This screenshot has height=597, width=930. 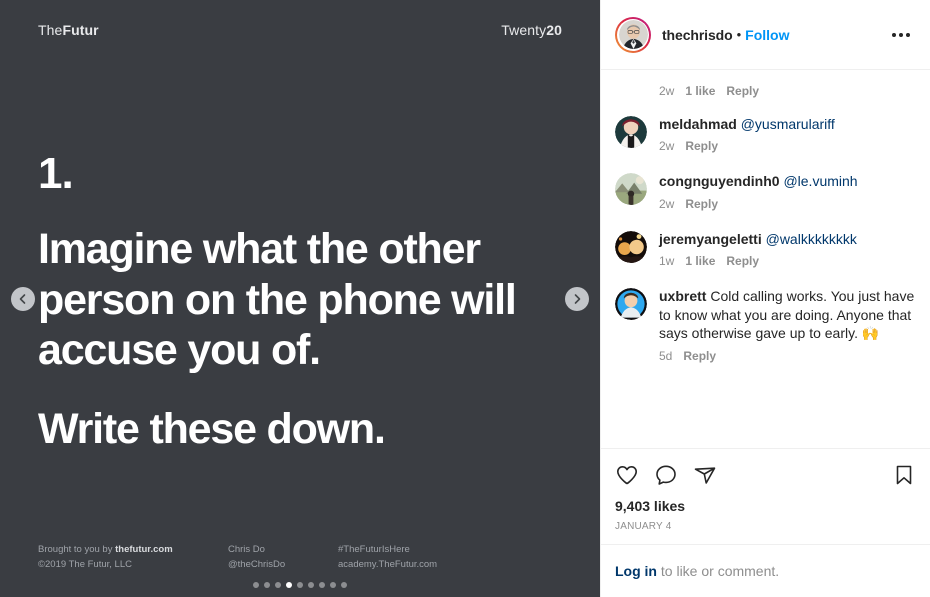 What do you see at coordinates (643, 526) in the screenshot?
I see `post-date: JANUARY 4` at bounding box center [643, 526].